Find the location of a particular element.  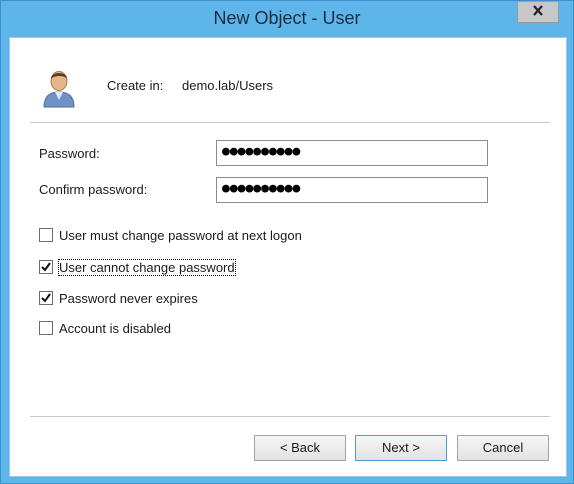

window-title: New Object - User is located at coordinates (287, 18).